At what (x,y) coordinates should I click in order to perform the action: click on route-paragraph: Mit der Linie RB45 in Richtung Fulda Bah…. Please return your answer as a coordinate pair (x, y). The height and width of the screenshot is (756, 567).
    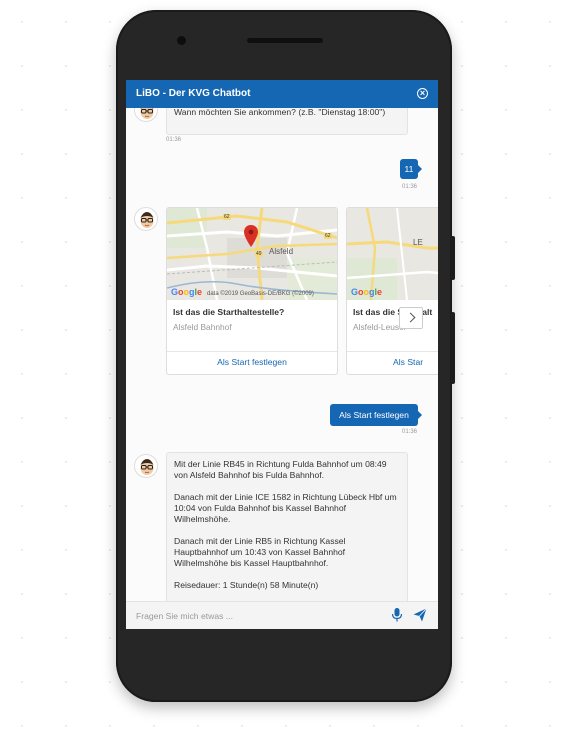
    Looking at the image, I should click on (280, 469).